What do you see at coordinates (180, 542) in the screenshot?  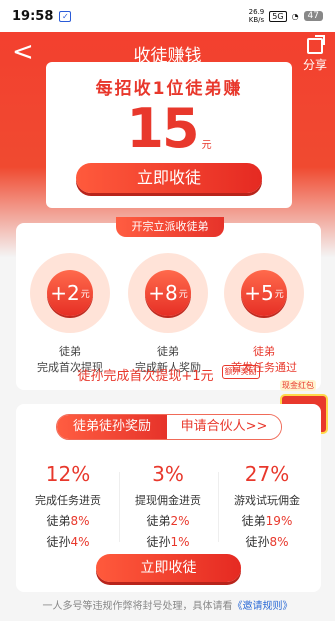 I see `commission-line-value: 1%` at bounding box center [180, 542].